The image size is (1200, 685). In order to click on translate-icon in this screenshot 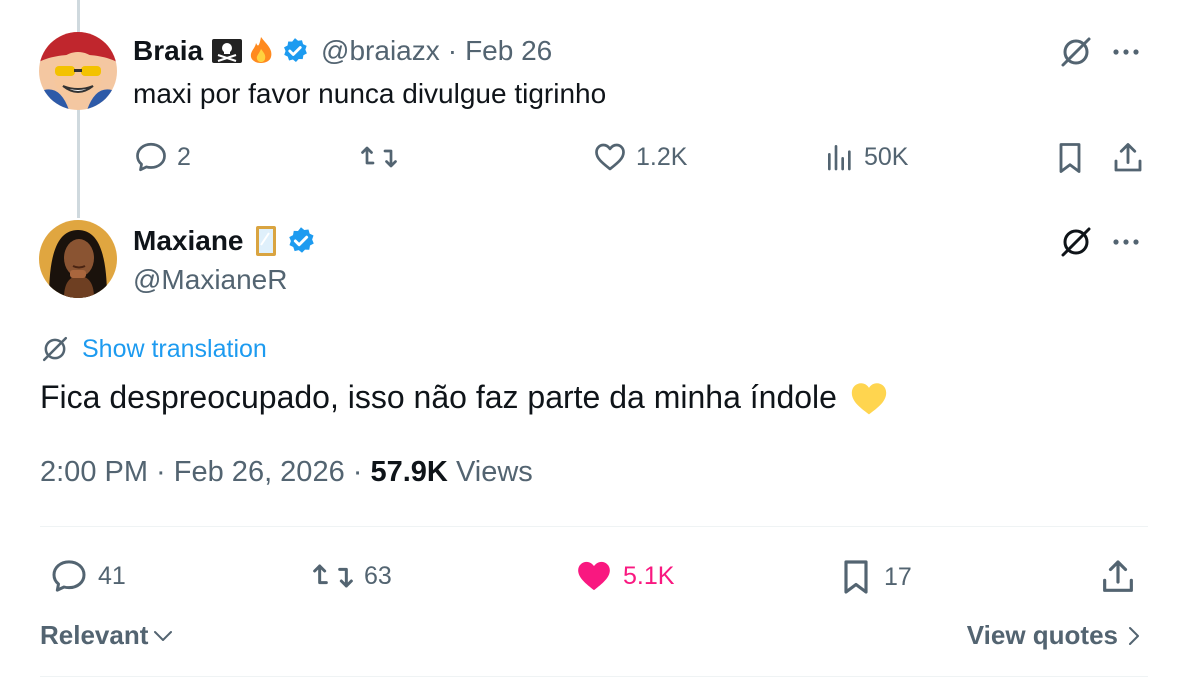, I will do `click(55, 349)`.